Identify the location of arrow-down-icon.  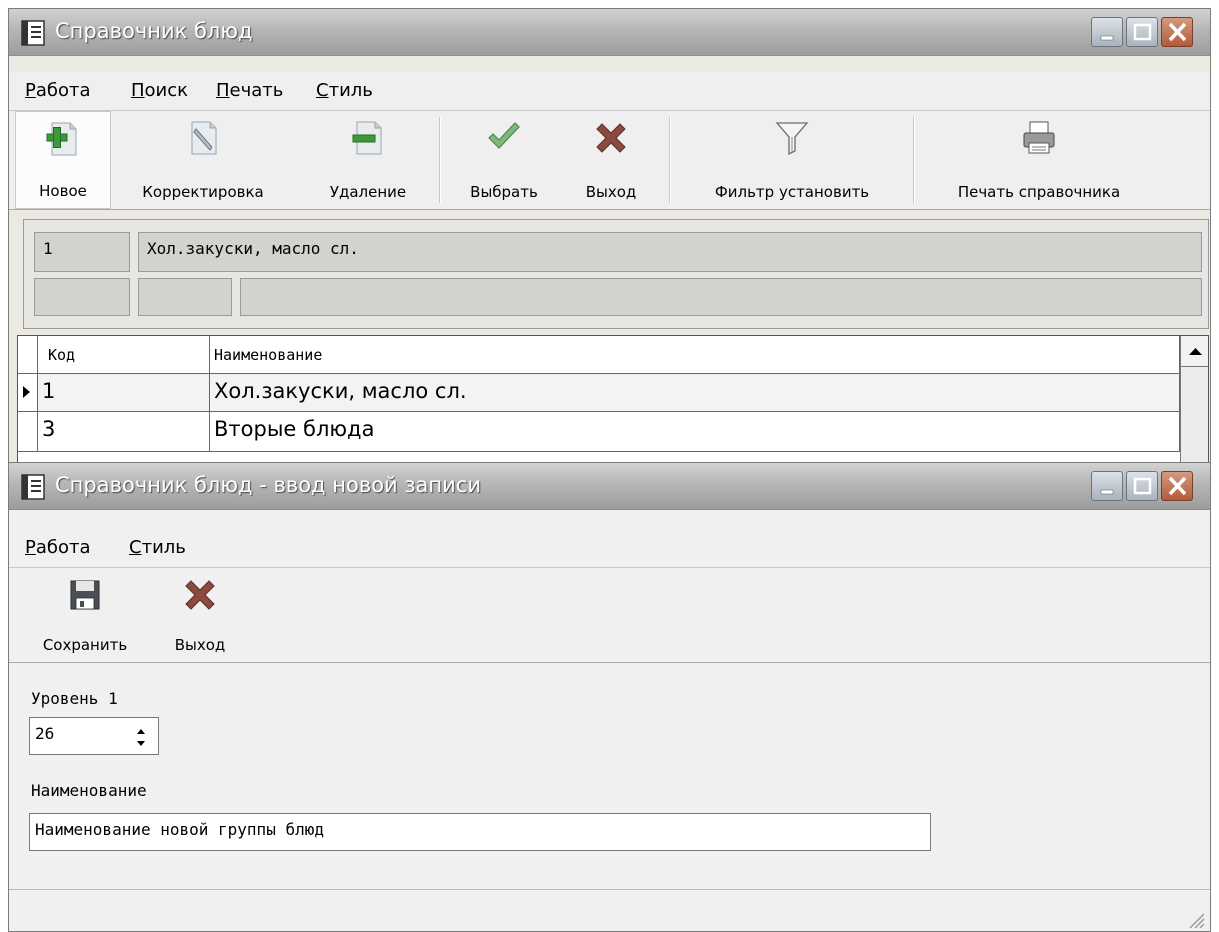
(141, 743).